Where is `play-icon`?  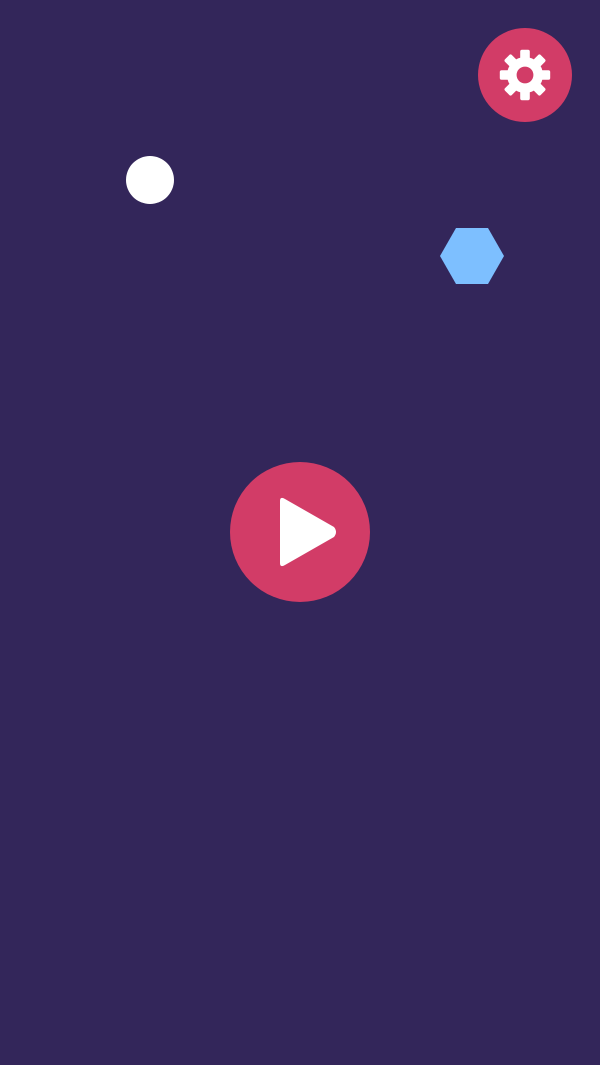 play-icon is located at coordinates (300, 532).